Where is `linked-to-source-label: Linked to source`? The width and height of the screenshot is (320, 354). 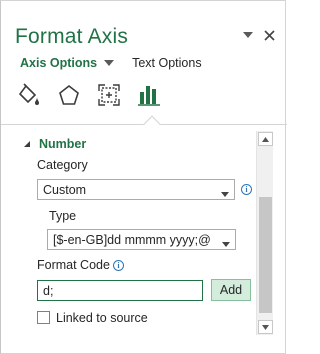 linked-to-source-label: Linked to source is located at coordinates (102, 318).